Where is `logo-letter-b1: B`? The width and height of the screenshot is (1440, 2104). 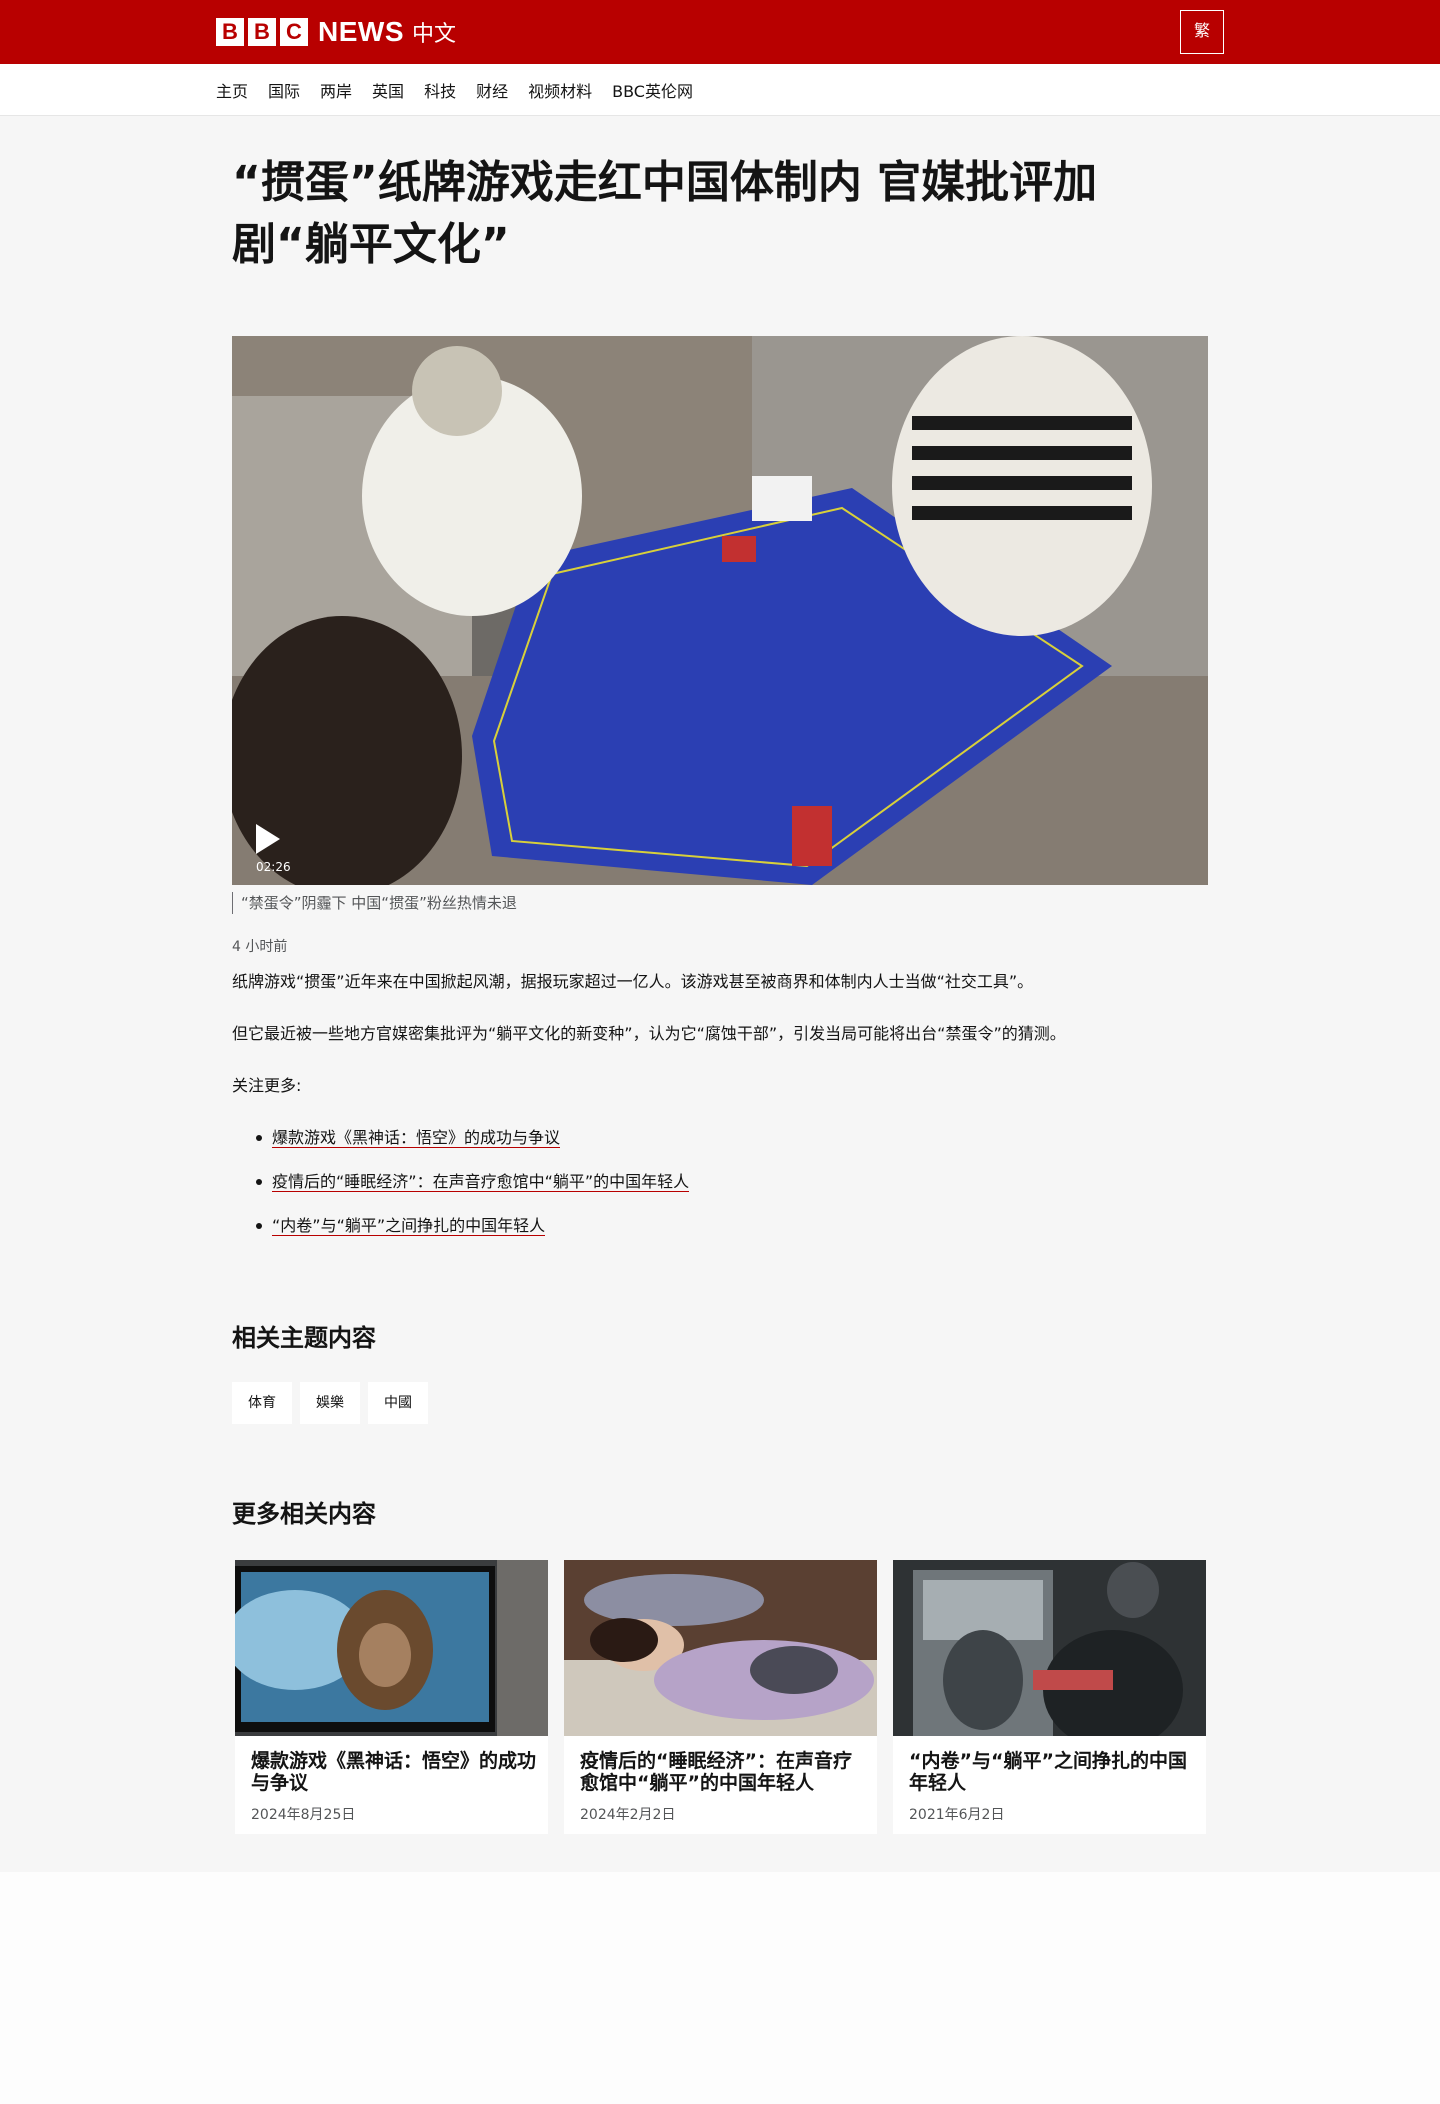 logo-letter-b1: B is located at coordinates (230, 32).